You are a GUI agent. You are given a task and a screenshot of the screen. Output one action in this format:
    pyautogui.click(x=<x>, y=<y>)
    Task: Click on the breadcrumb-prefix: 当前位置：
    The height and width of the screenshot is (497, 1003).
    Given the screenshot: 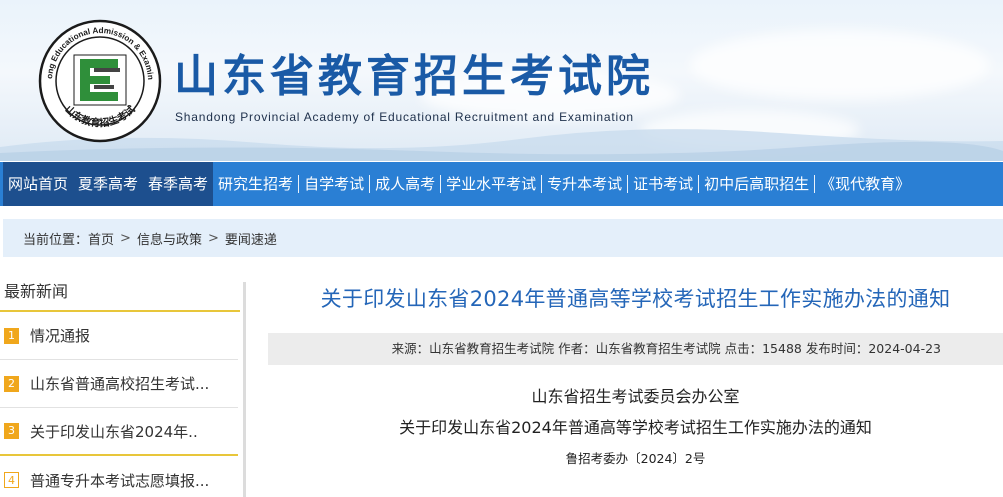 What is the action you would take?
    pyautogui.click(x=56, y=240)
    